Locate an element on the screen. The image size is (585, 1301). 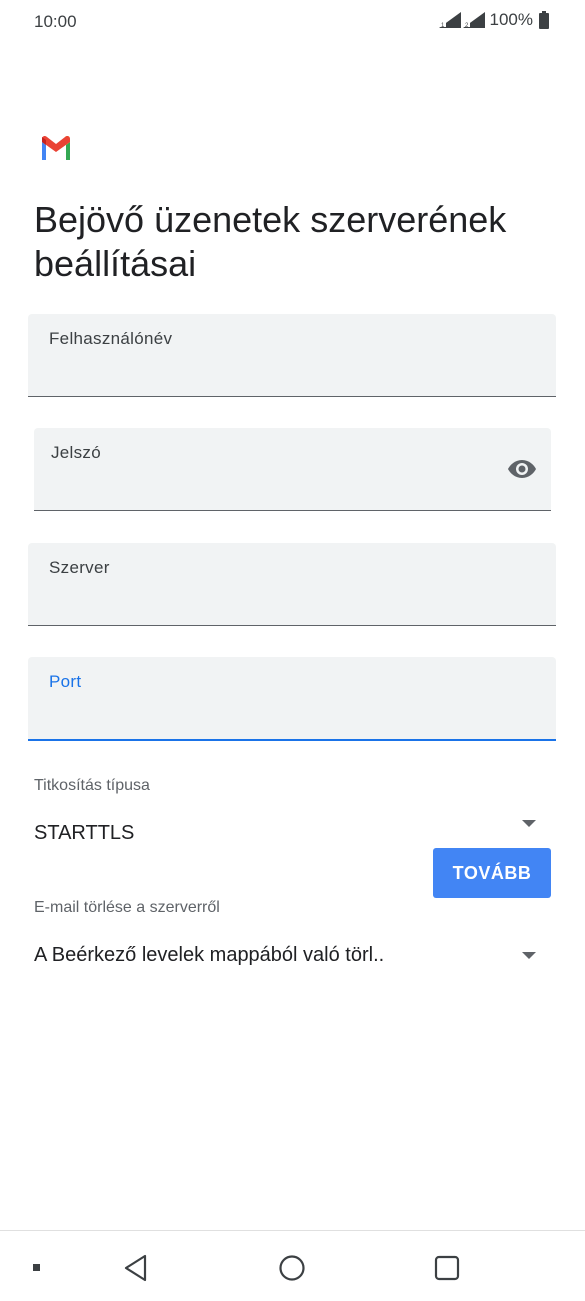
server-label: Szerver is located at coordinates (79, 567).